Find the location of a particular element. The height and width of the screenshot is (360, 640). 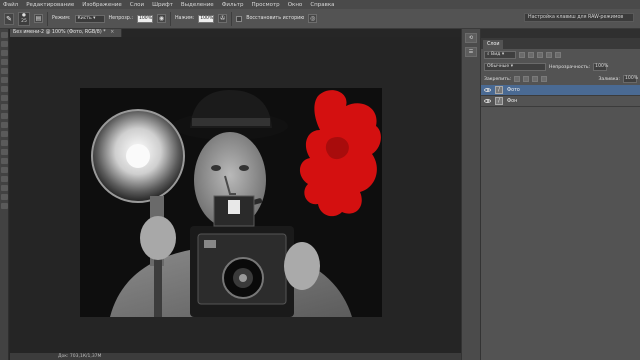

workspace-preset-select: Настройка клавиш для RAW-режимов is located at coordinates (579, 17).